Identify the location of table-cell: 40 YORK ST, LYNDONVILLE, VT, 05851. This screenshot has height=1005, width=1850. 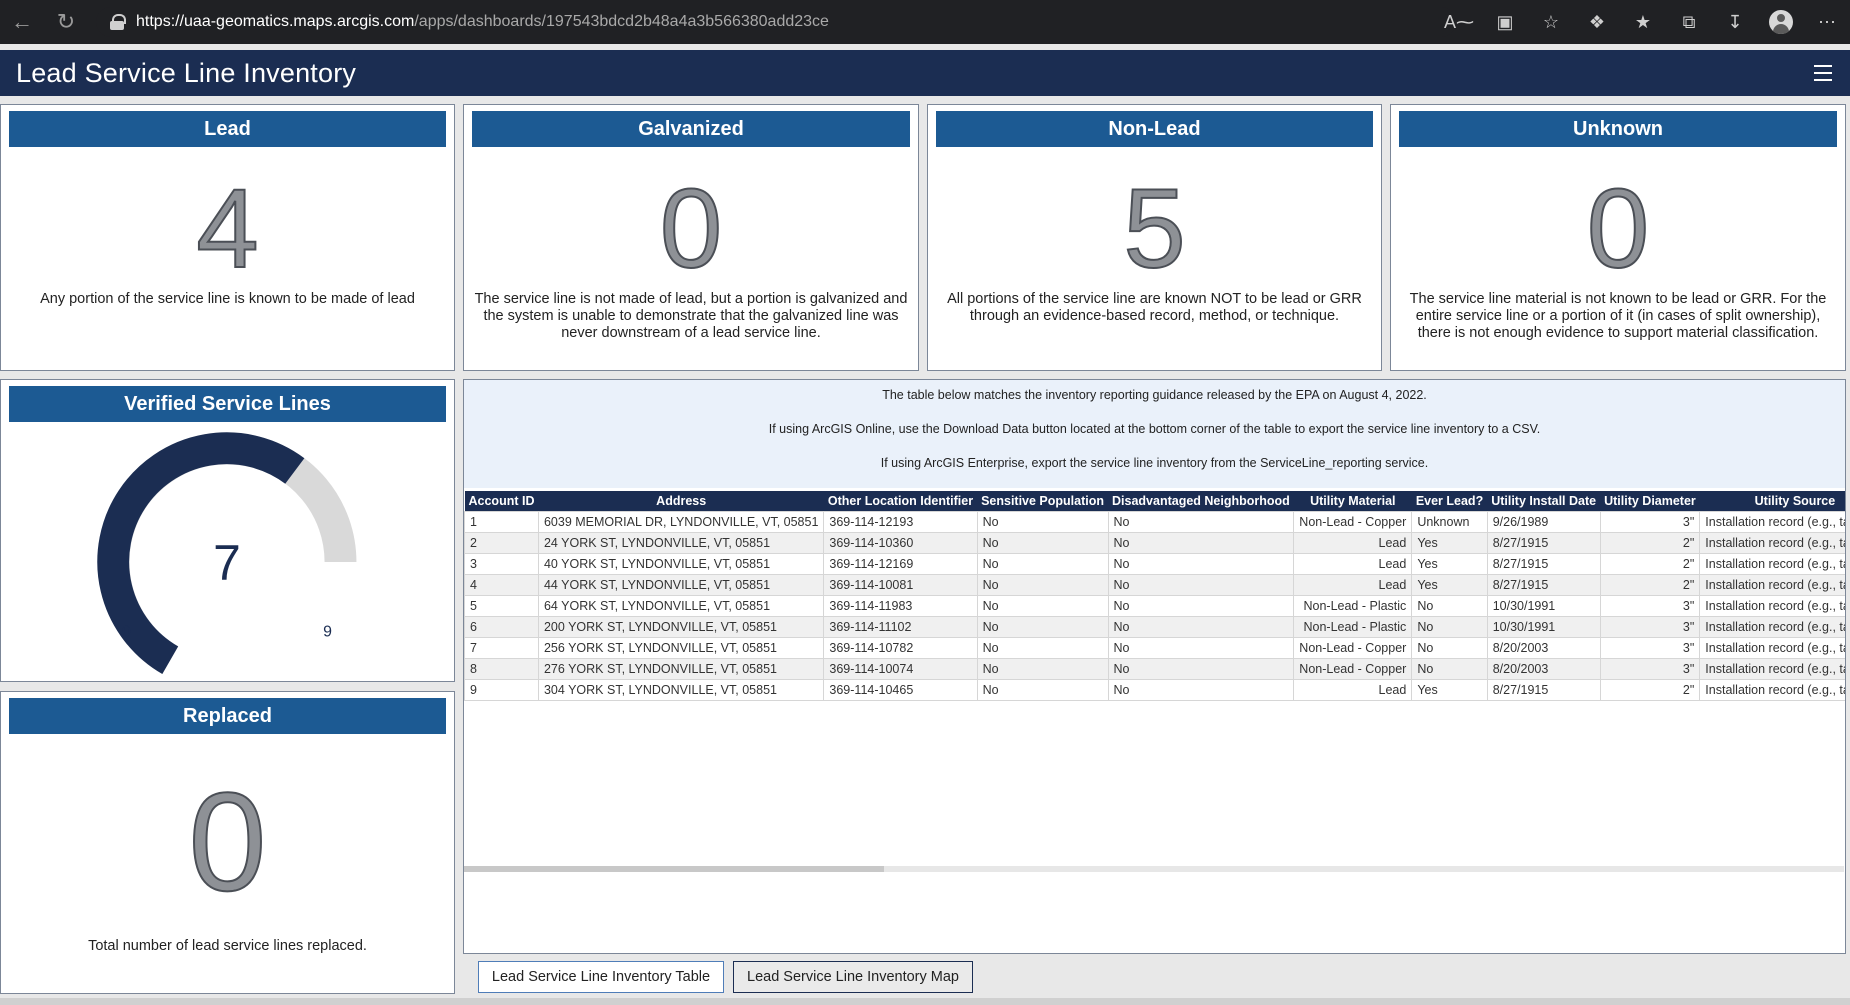
(681, 563).